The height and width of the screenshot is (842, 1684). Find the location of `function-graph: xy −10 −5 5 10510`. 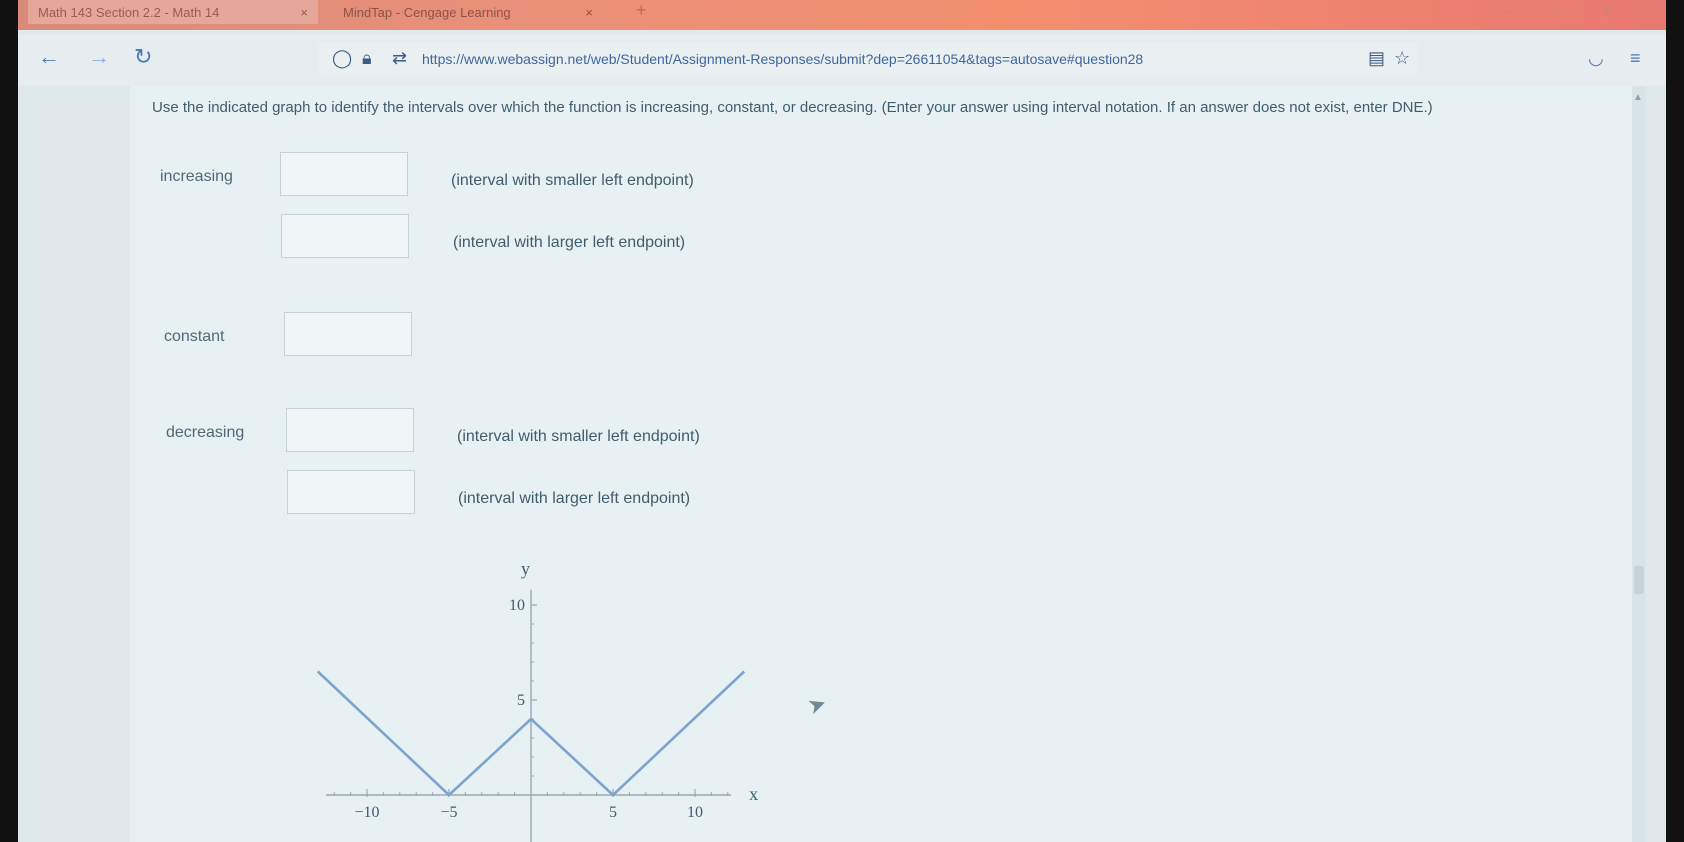

function-graph: xy −10 −5 5 10510 is located at coordinates (537, 700).